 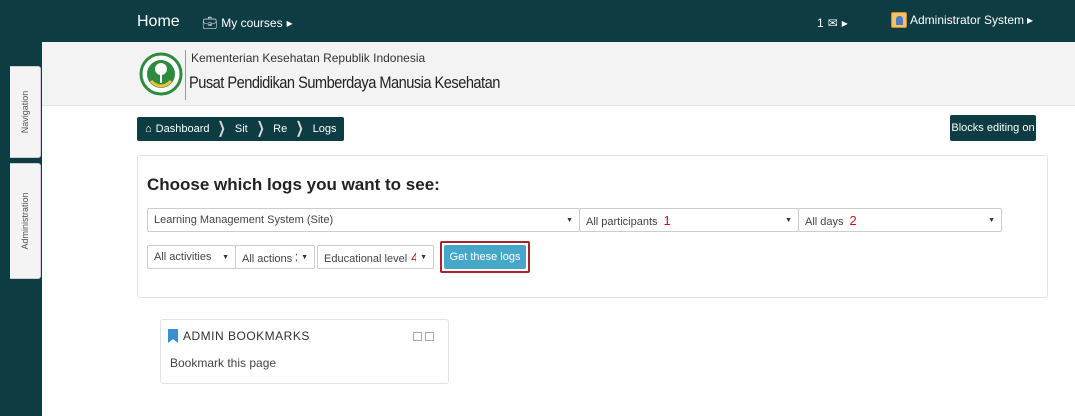 I want to click on navigation-dock-tab: Navigation, so click(x=25, y=112).